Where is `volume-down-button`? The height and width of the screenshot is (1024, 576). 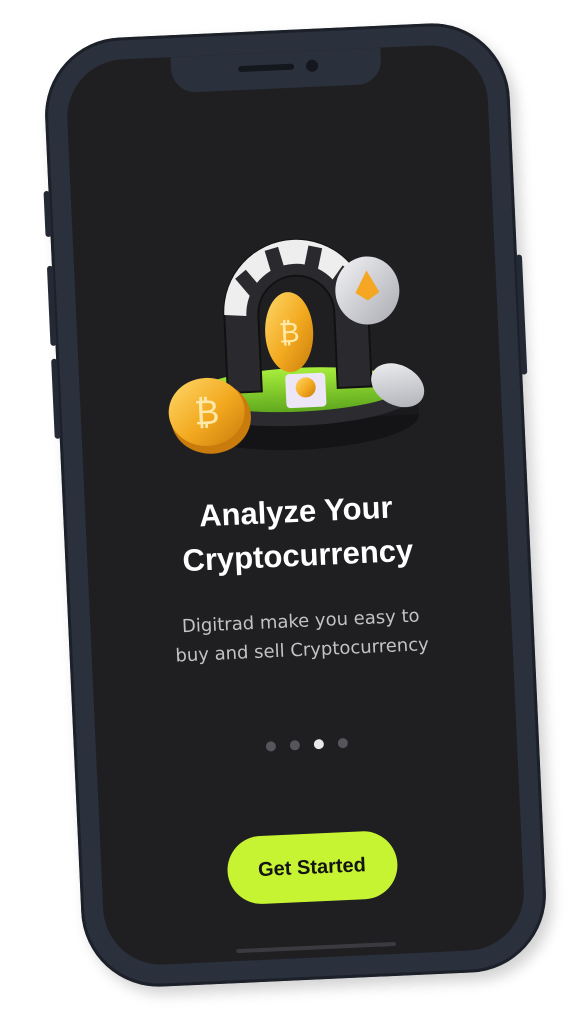
volume-down-button is located at coordinates (56, 398).